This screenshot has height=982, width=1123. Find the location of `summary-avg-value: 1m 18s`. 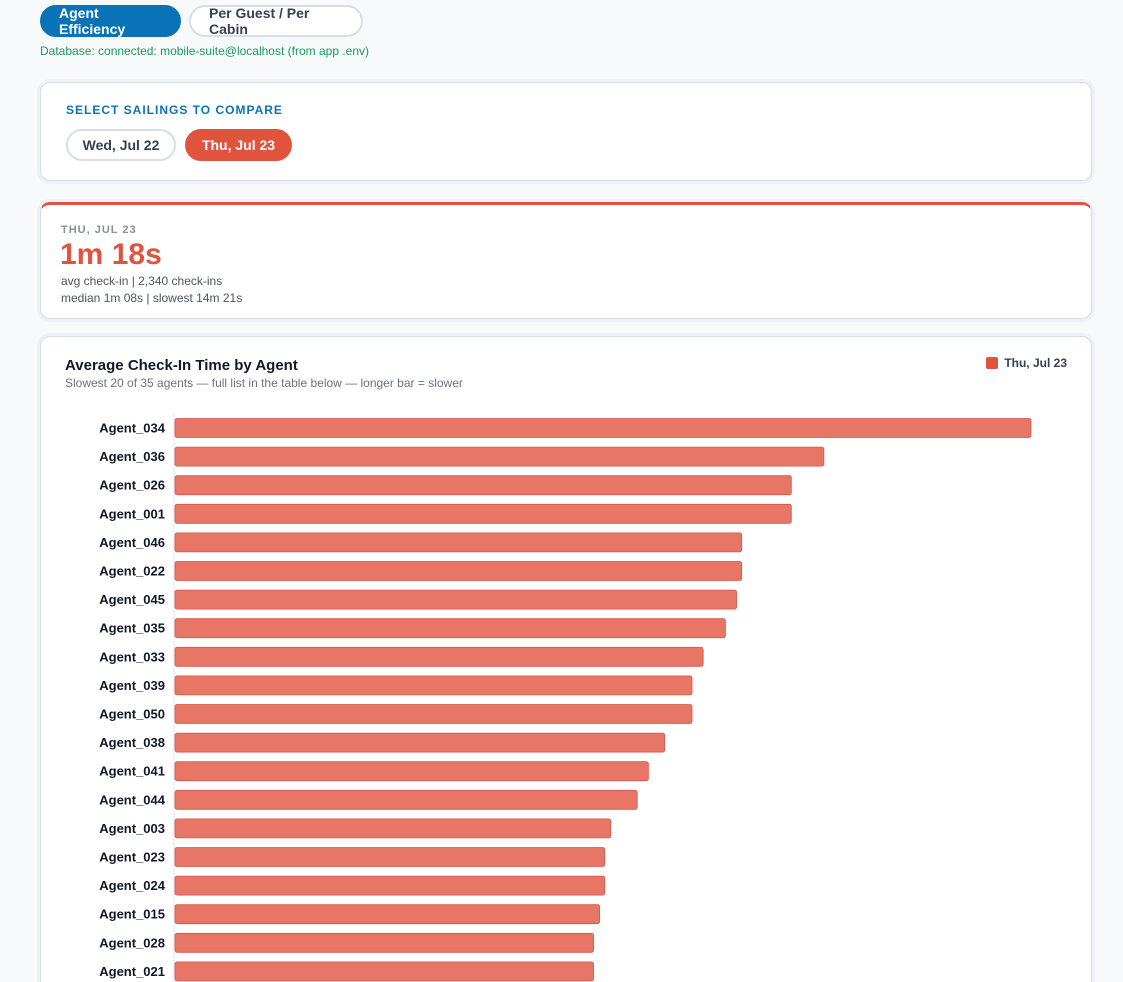

summary-avg-value: 1m 18s is located at coordinates (111, 254).